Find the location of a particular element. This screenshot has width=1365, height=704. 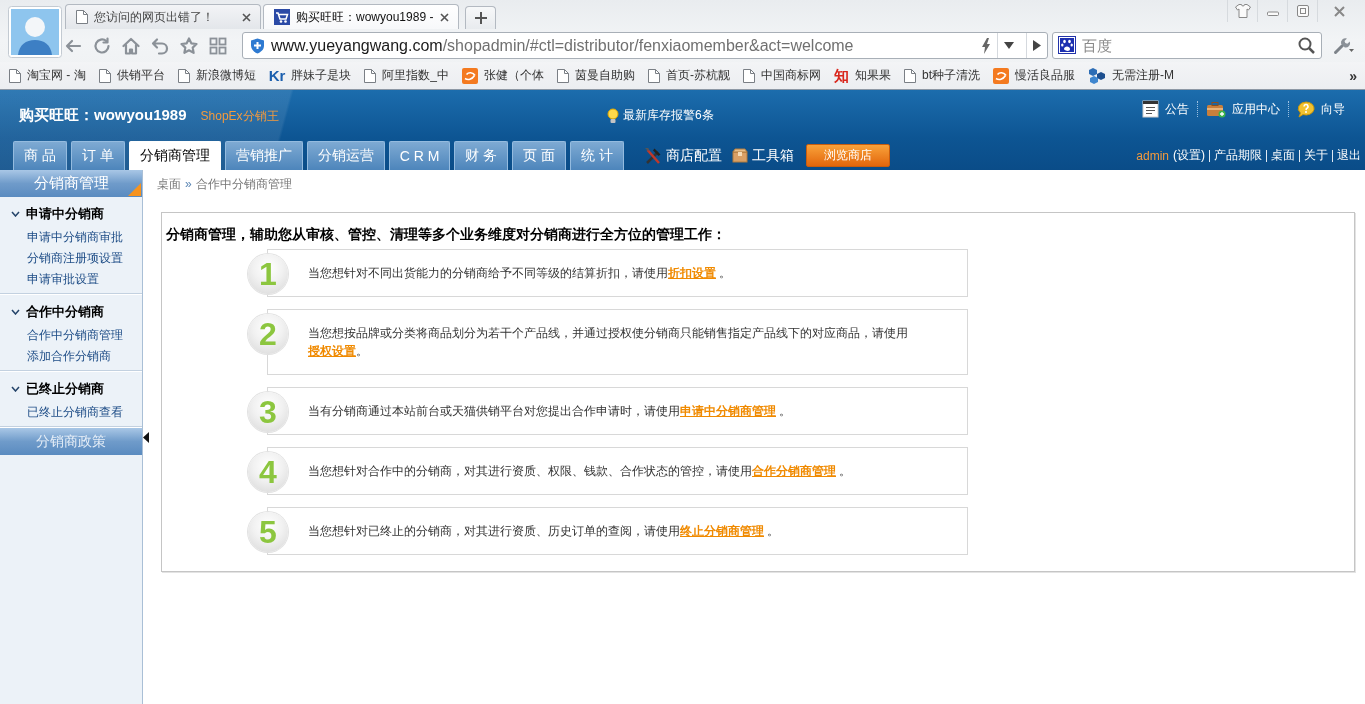

header-link: 向导 is located at coordinates (1321, 109).